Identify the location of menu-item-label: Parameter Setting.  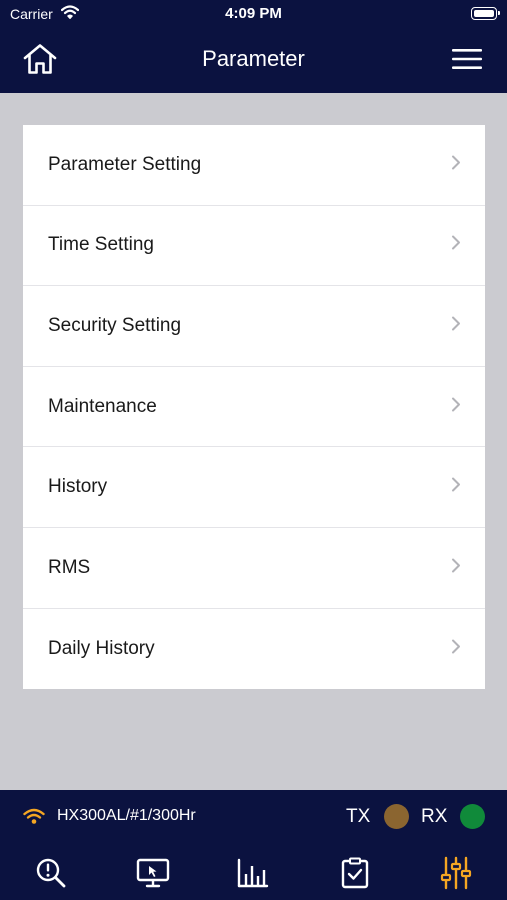
(125, 164).